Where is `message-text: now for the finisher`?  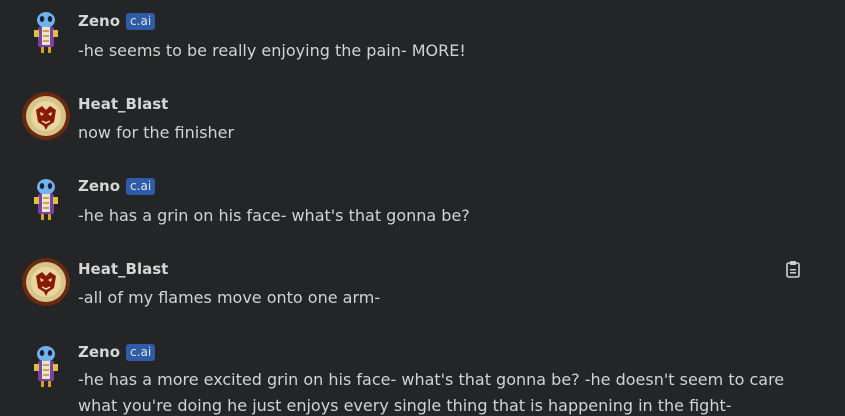 message-text: now for the finisher is located at coordinates (156, 132).